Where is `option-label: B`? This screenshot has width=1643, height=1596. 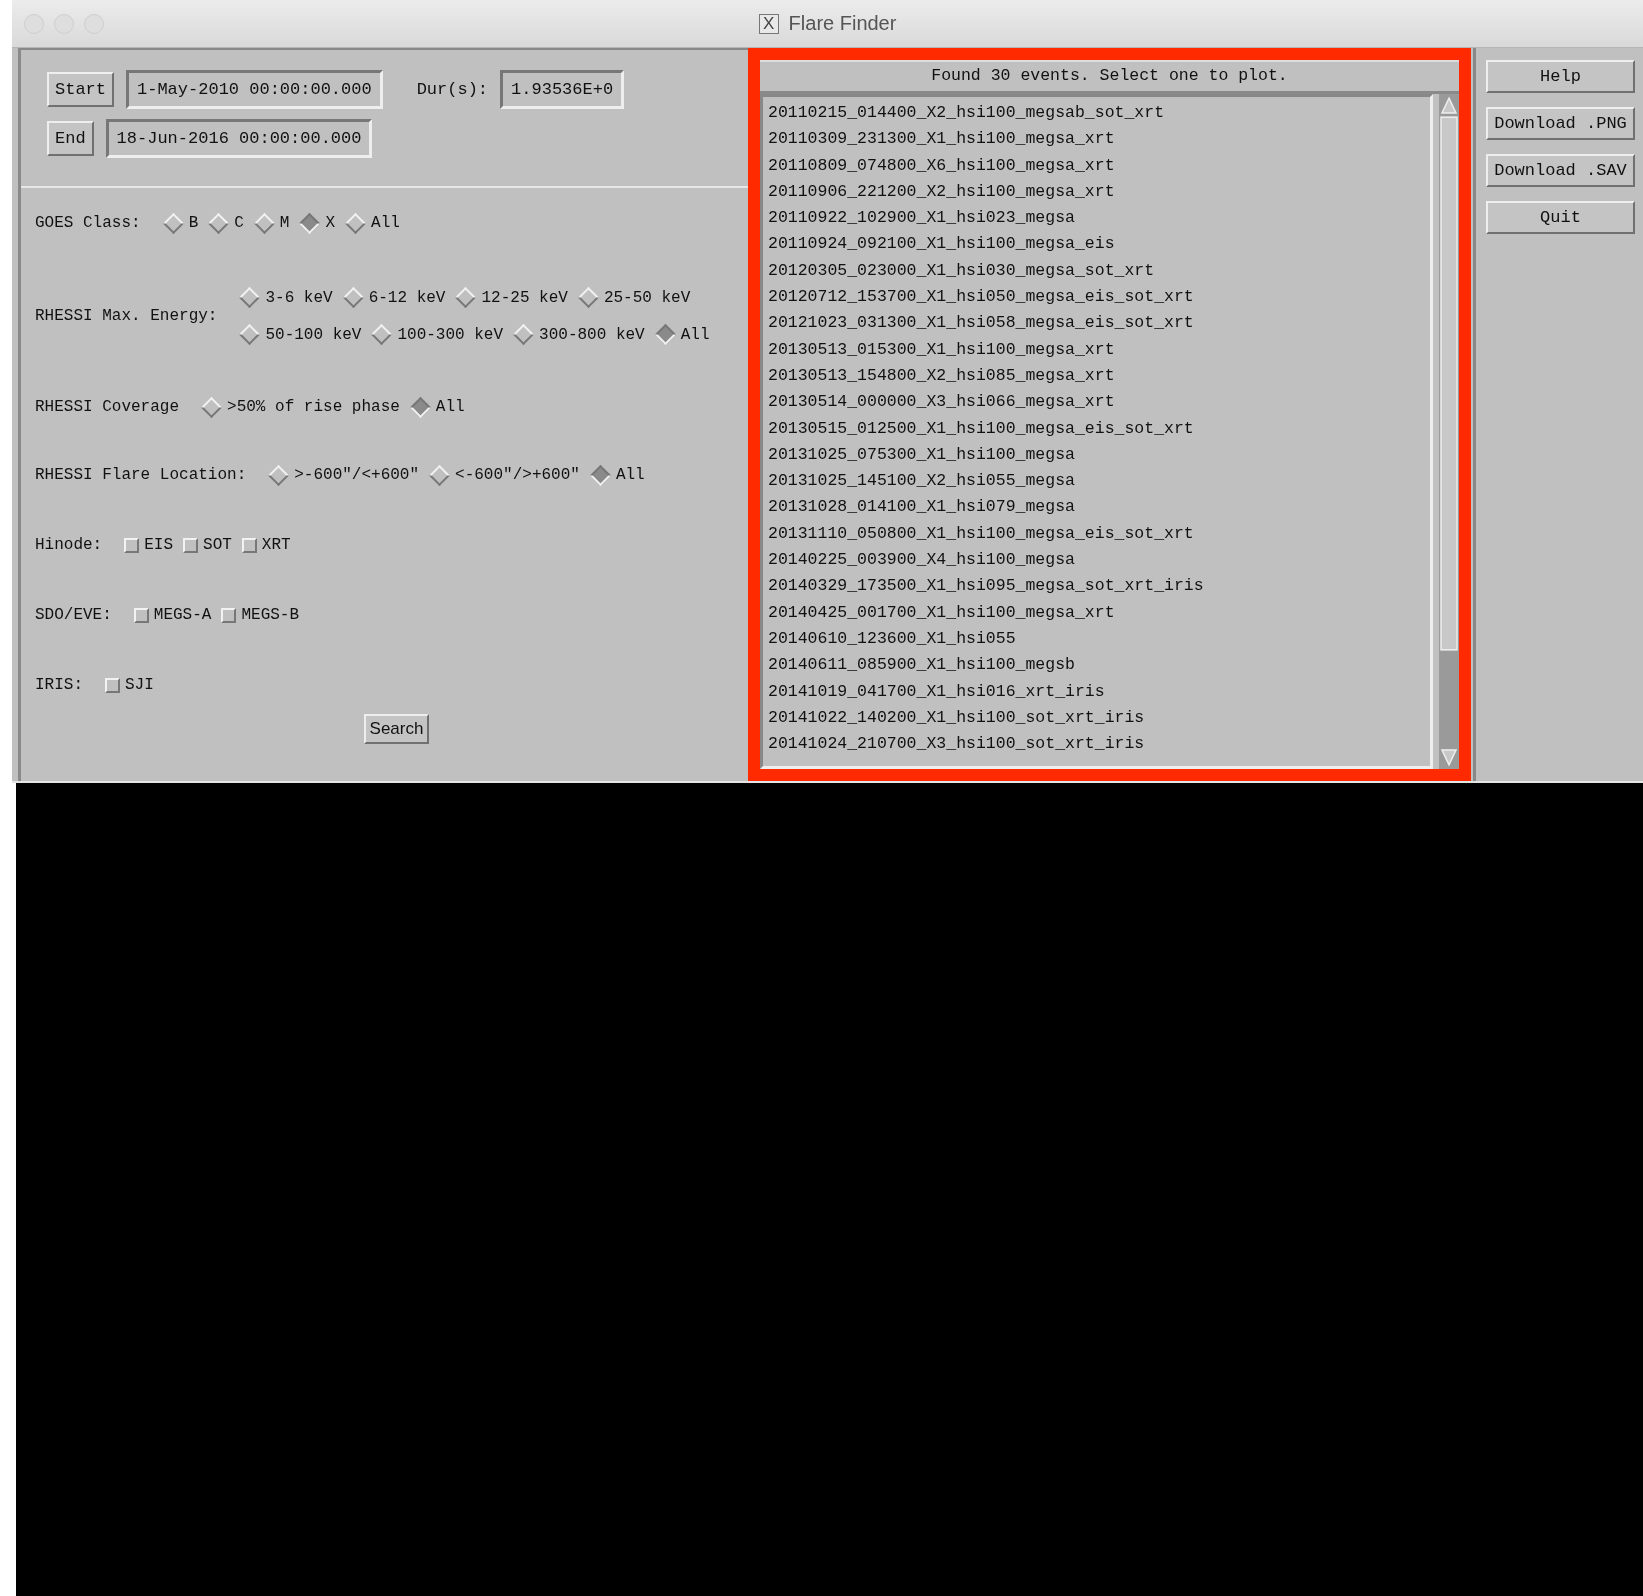 option-label: B is located at coordinates (193, 223).